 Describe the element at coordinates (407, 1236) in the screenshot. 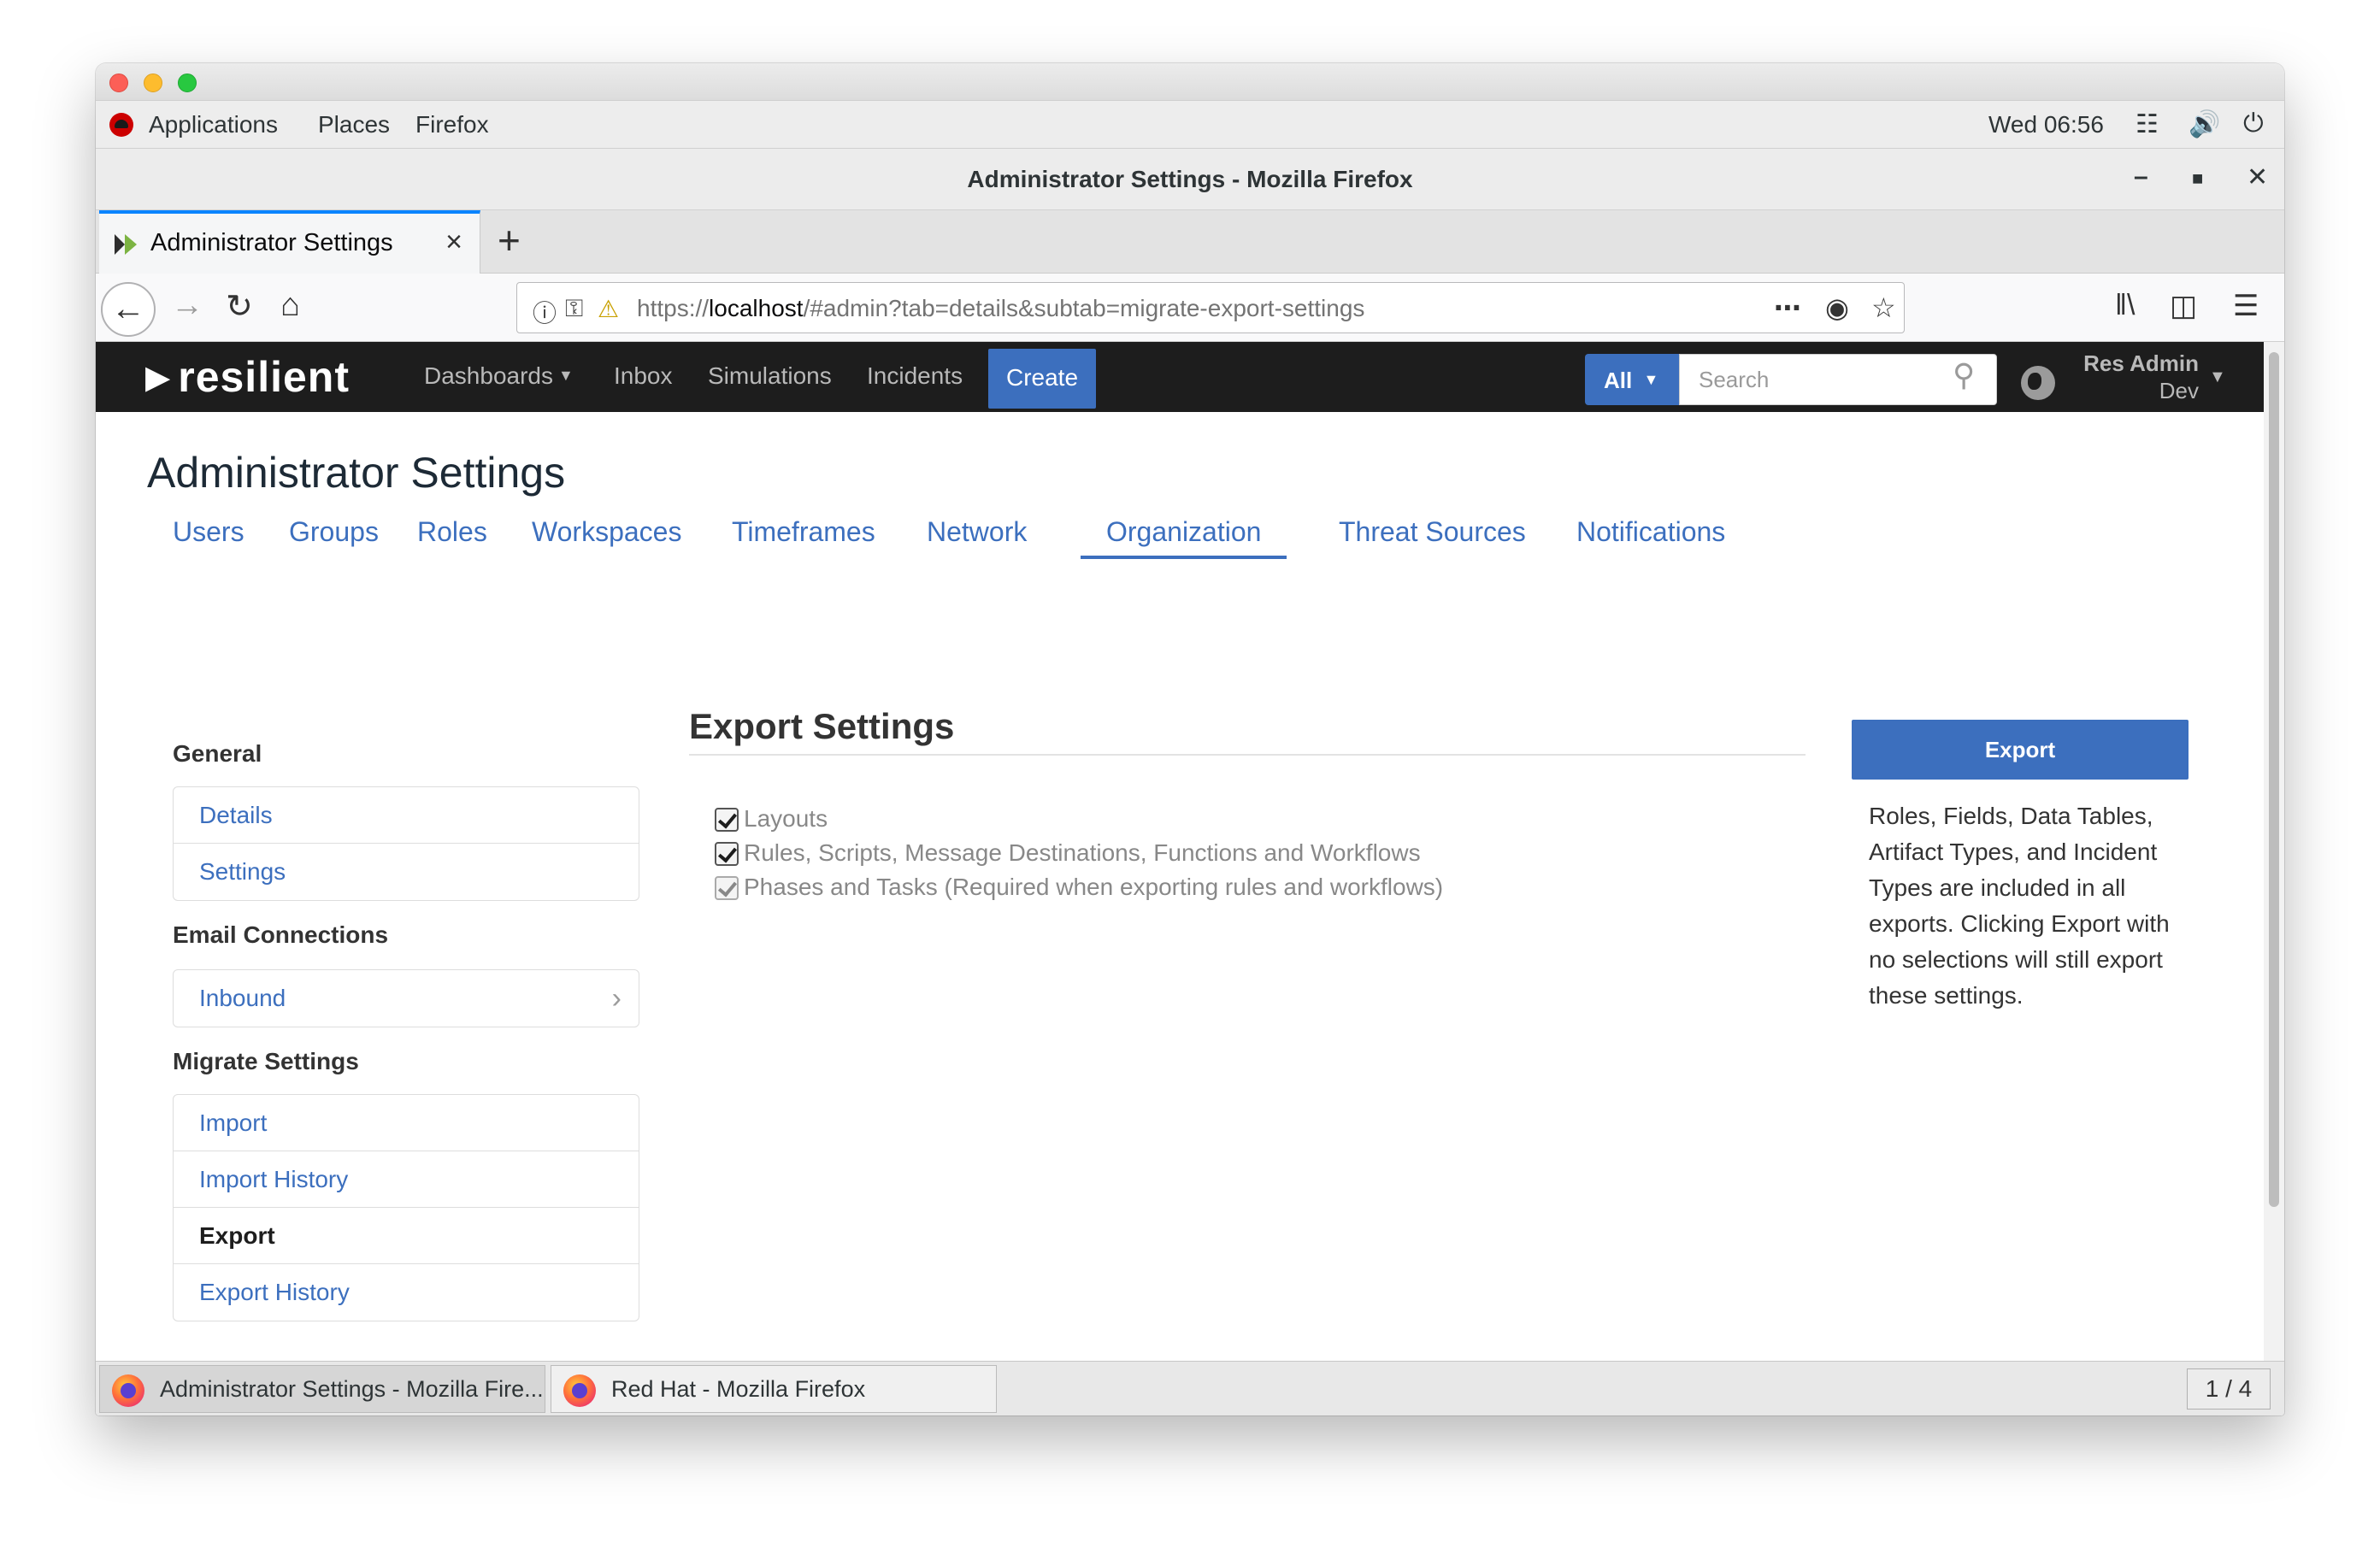

I see `sidebar-item-export: Export` at that location.